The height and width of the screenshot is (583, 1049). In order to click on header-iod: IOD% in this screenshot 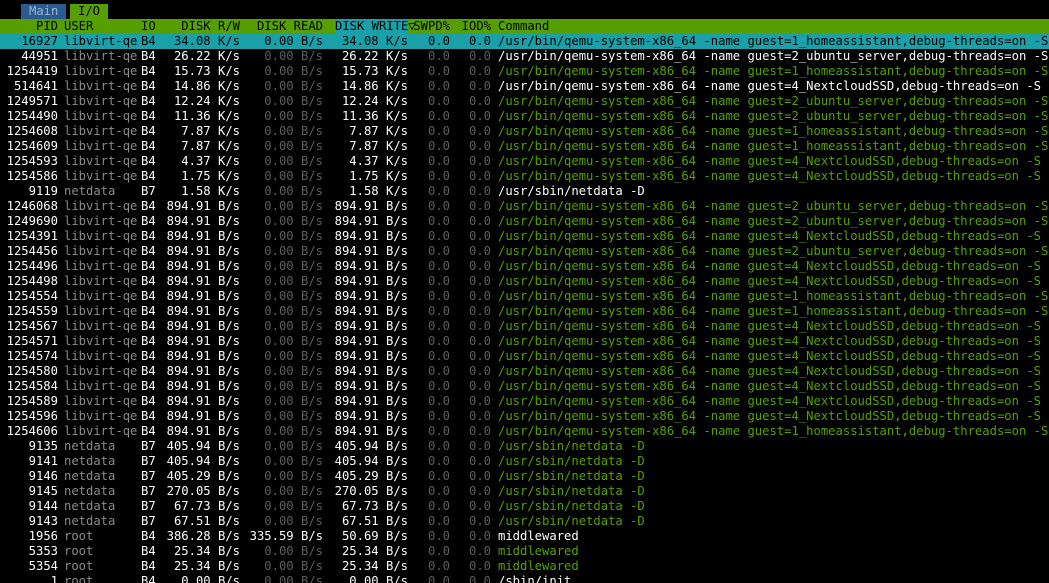, I will do `click(471, 26)`.